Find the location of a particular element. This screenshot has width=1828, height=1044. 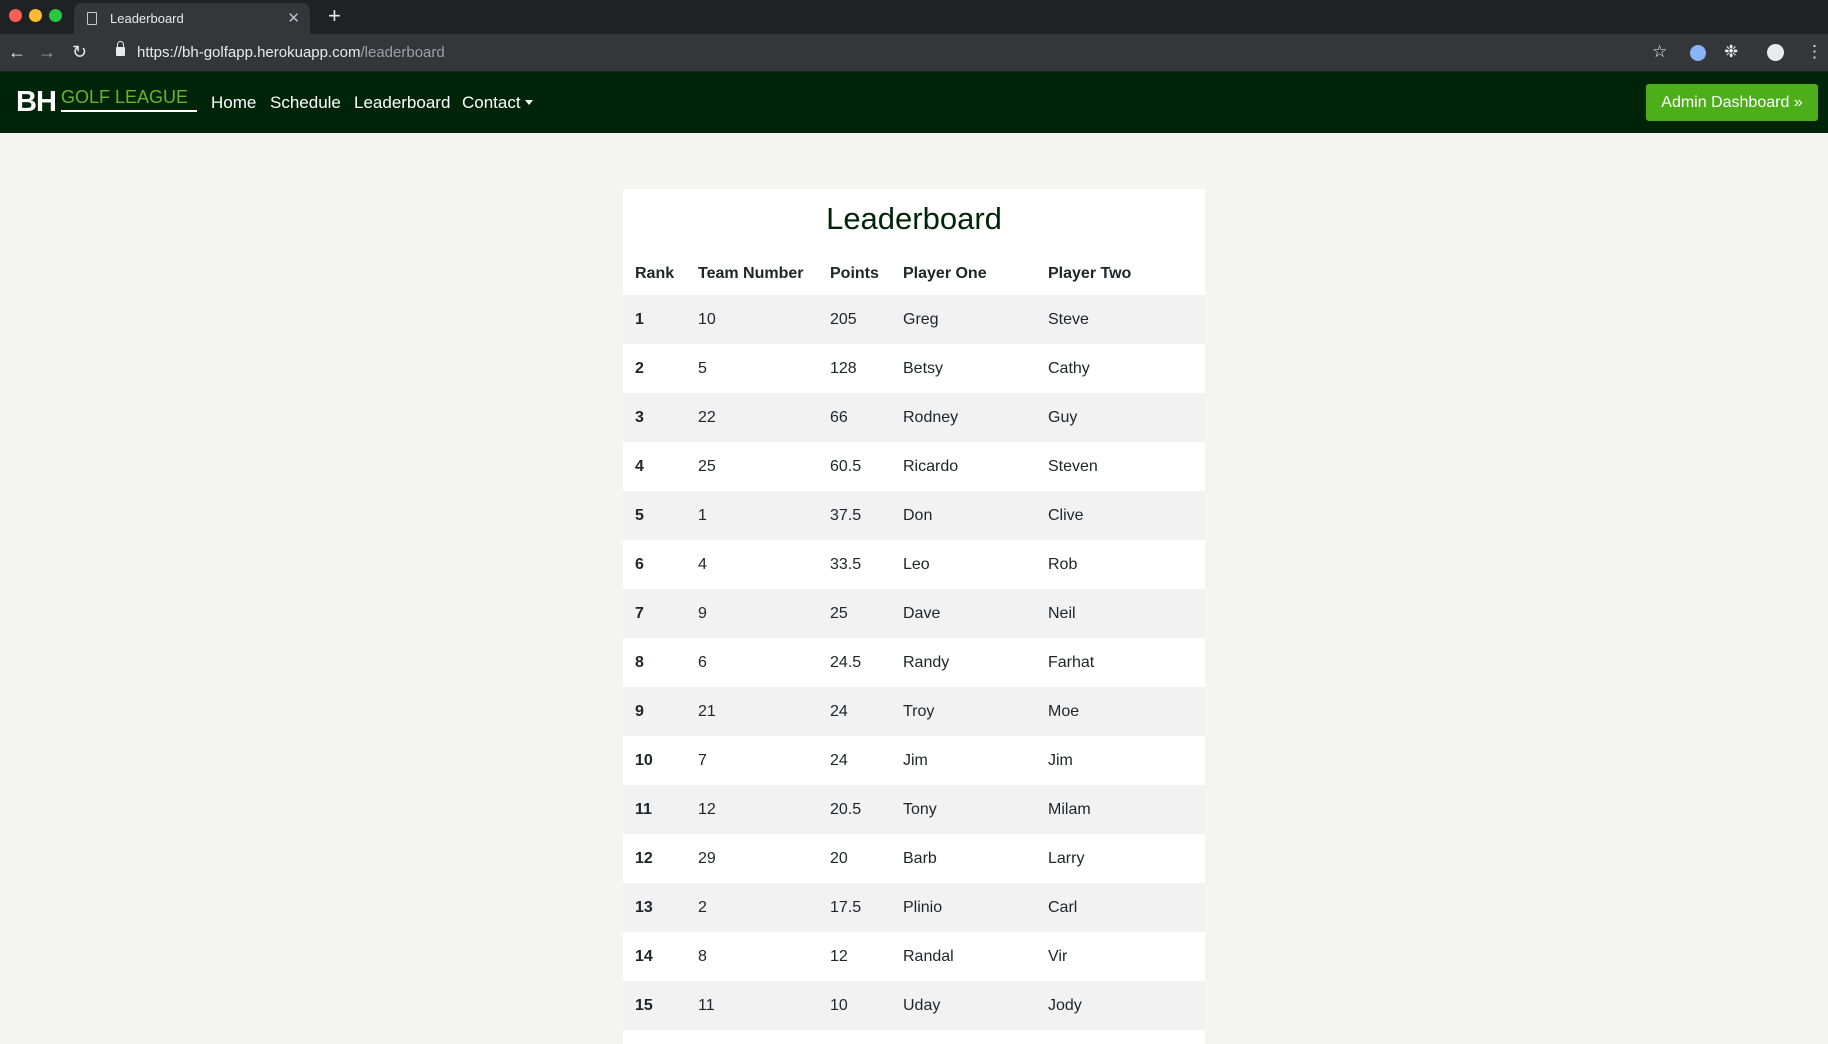

player-two-cell: Cathy is located at coordinates (1069, 368).